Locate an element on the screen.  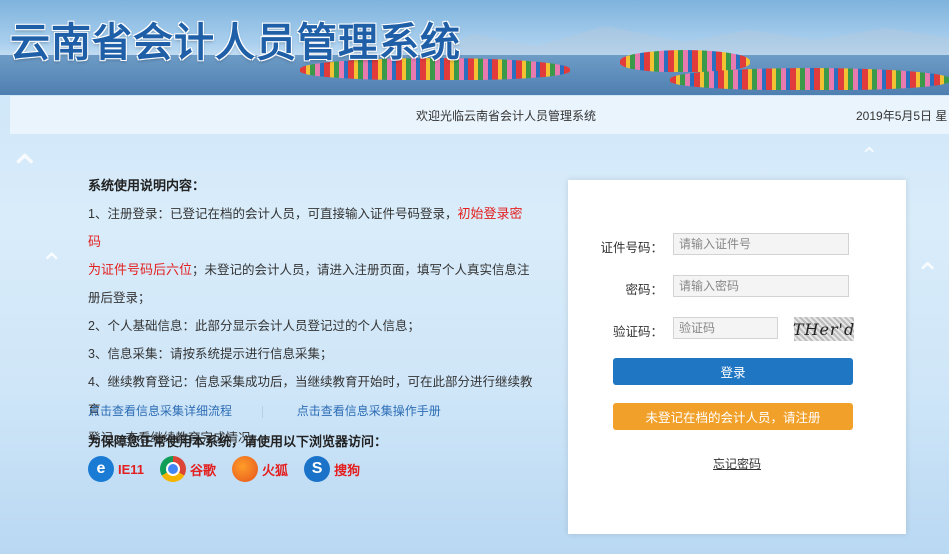
chrome-icon is located at coordinates (173, 469).